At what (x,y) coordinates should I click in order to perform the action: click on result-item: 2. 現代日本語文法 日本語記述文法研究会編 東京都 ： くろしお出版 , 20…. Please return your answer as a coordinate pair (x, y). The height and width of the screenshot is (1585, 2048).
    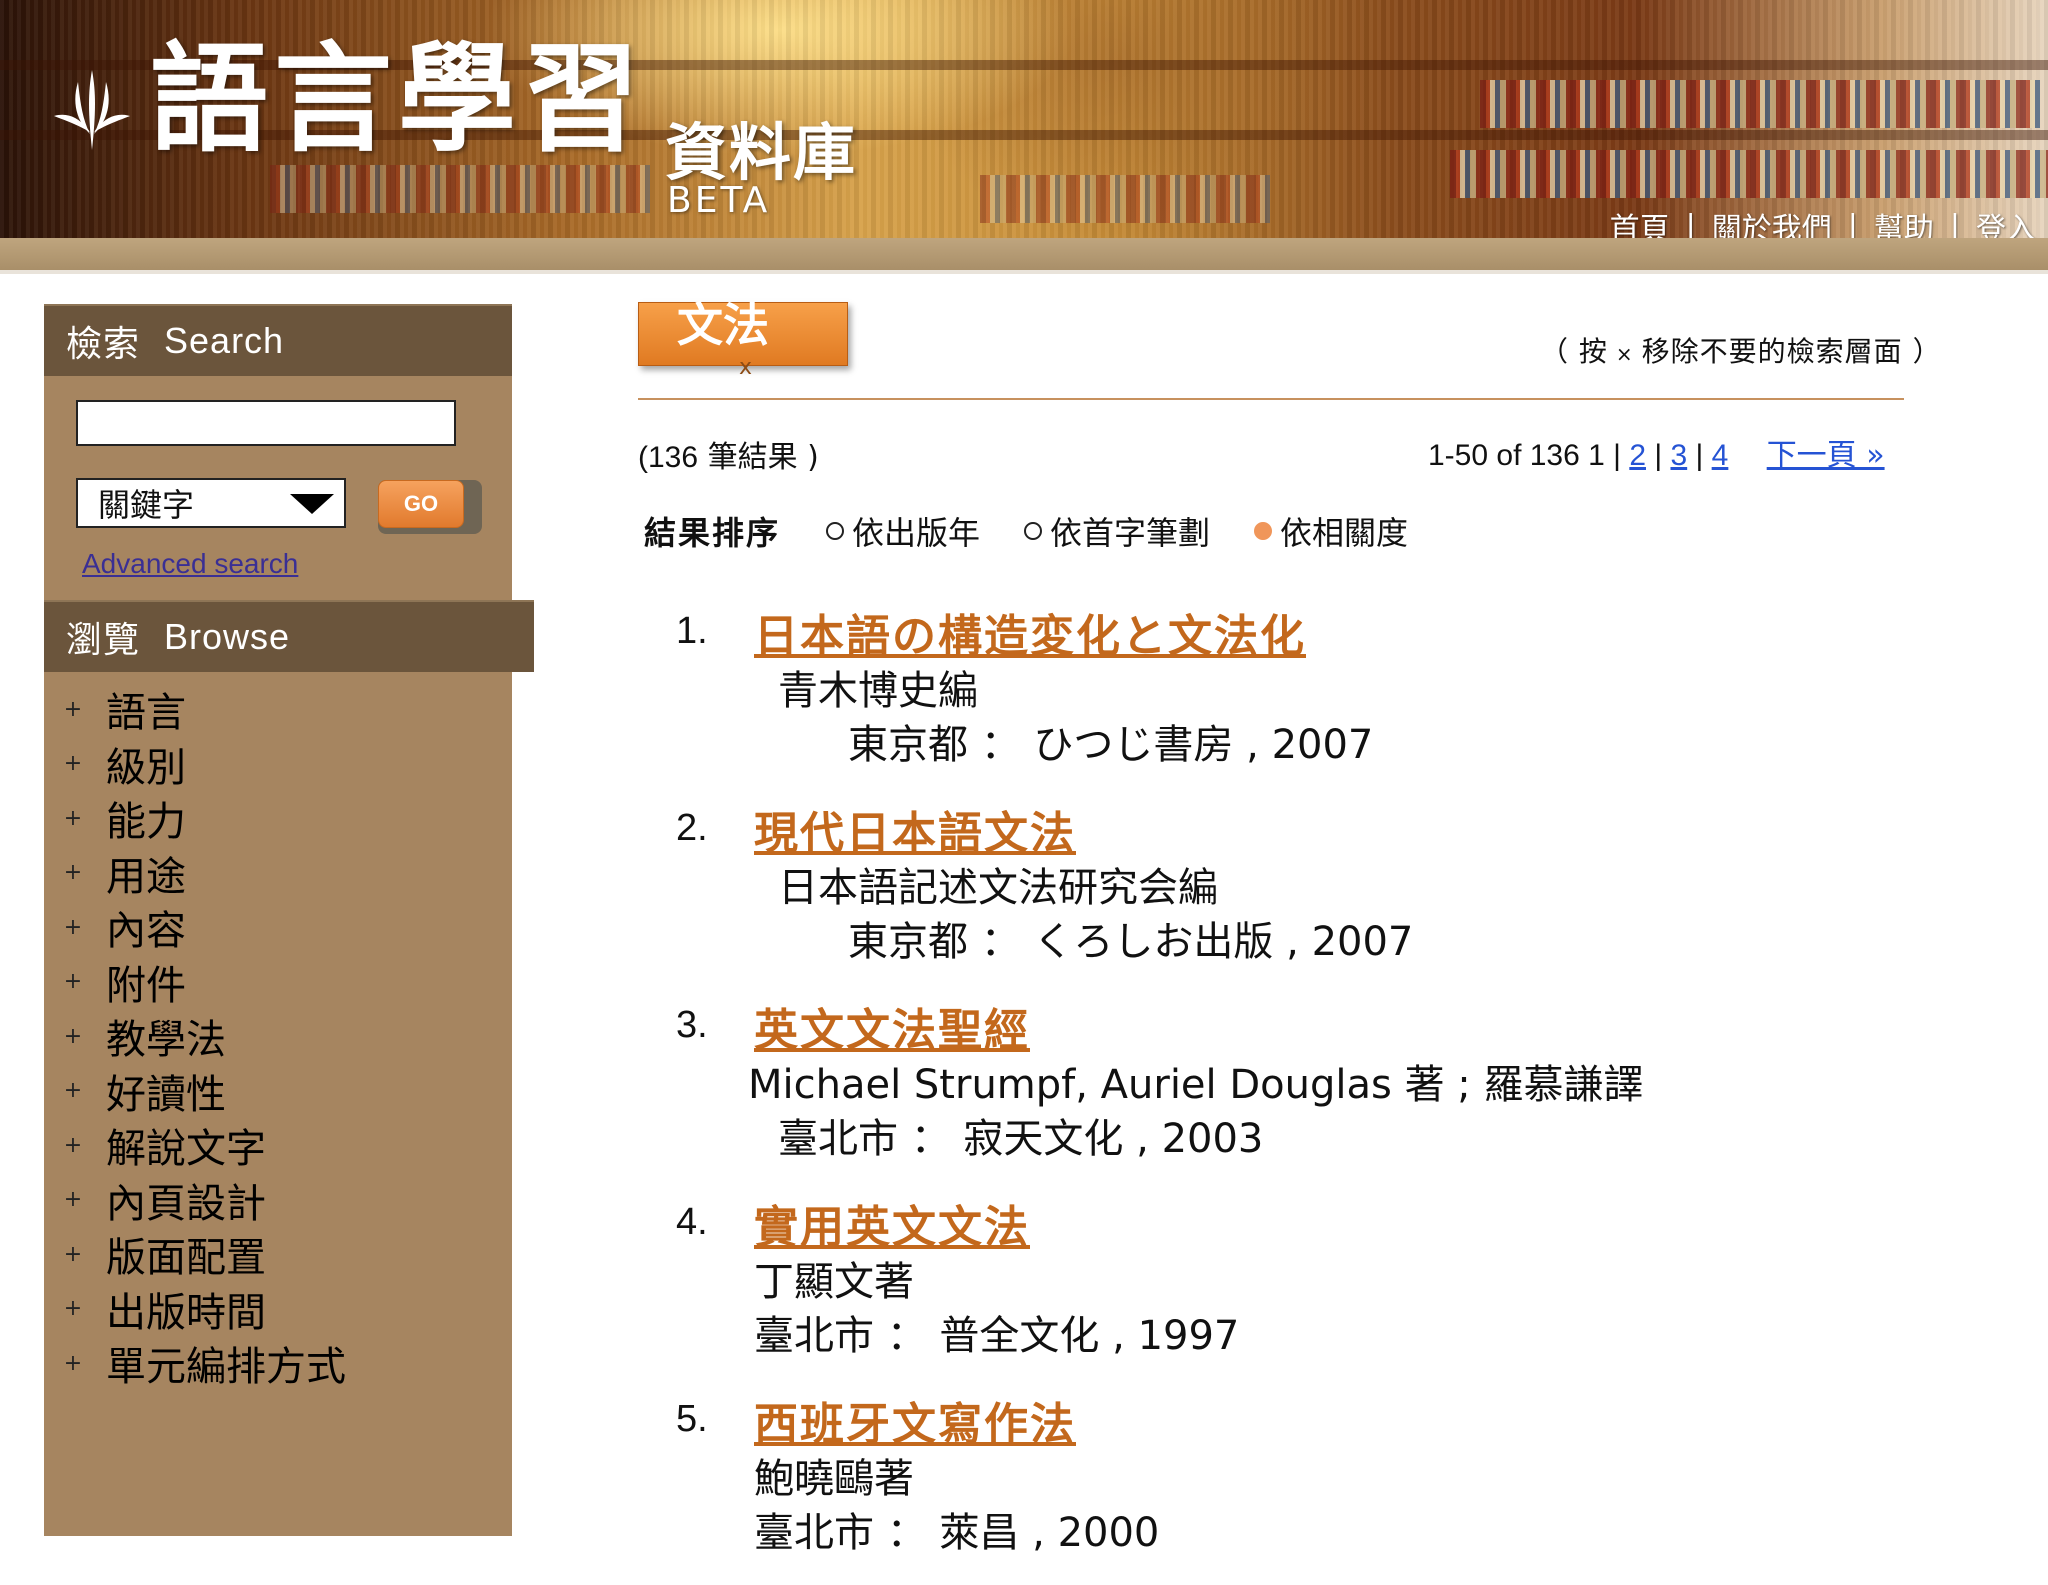
    Looking at the image, I should click on (1326, 895).